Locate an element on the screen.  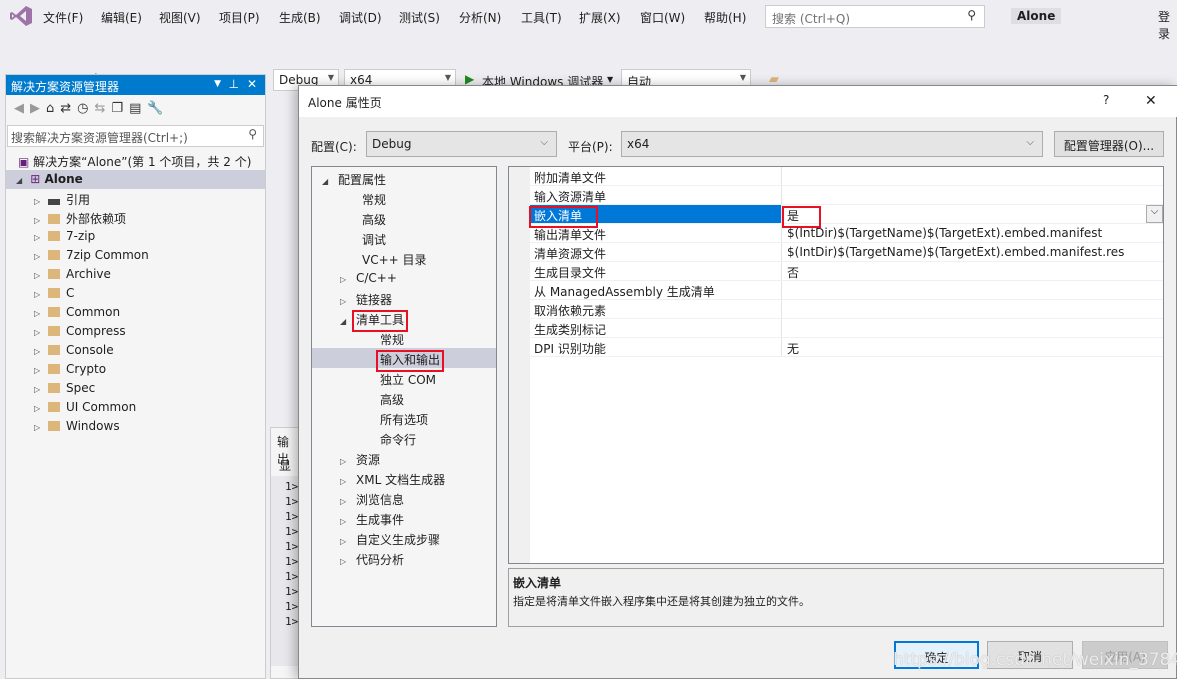
menu-item: 帮助(H) is located at coordinates (725, 17).